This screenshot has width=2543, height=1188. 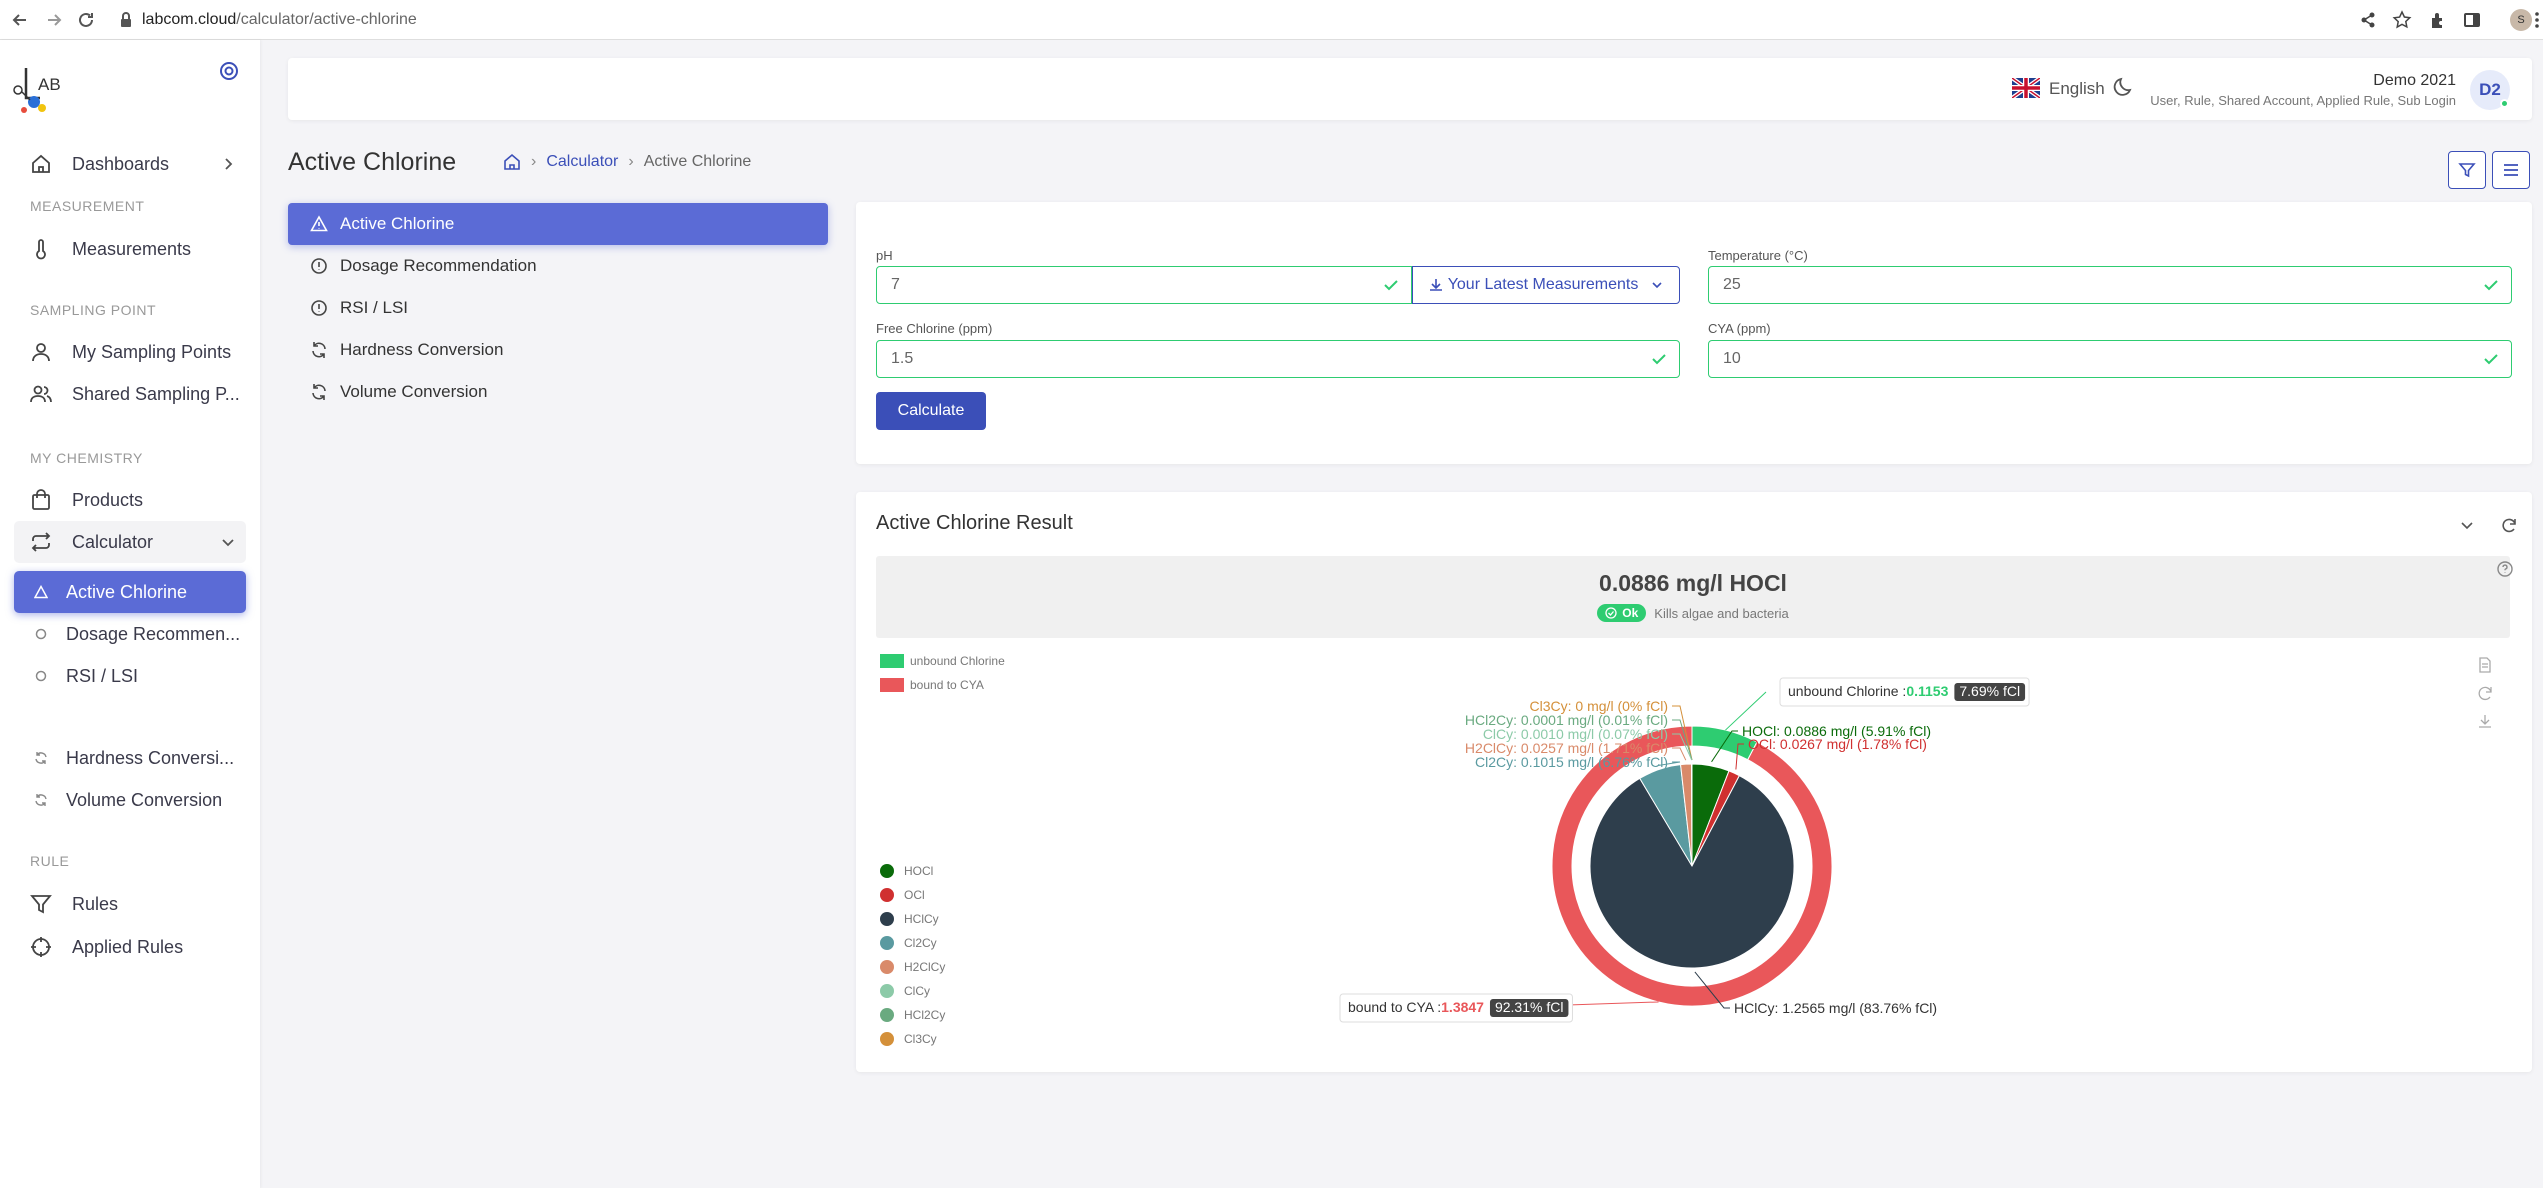 What do you see at coordinates (2124, 87) in the screenshot?
I see `moon-icon` at bounding box center [2124, 87].